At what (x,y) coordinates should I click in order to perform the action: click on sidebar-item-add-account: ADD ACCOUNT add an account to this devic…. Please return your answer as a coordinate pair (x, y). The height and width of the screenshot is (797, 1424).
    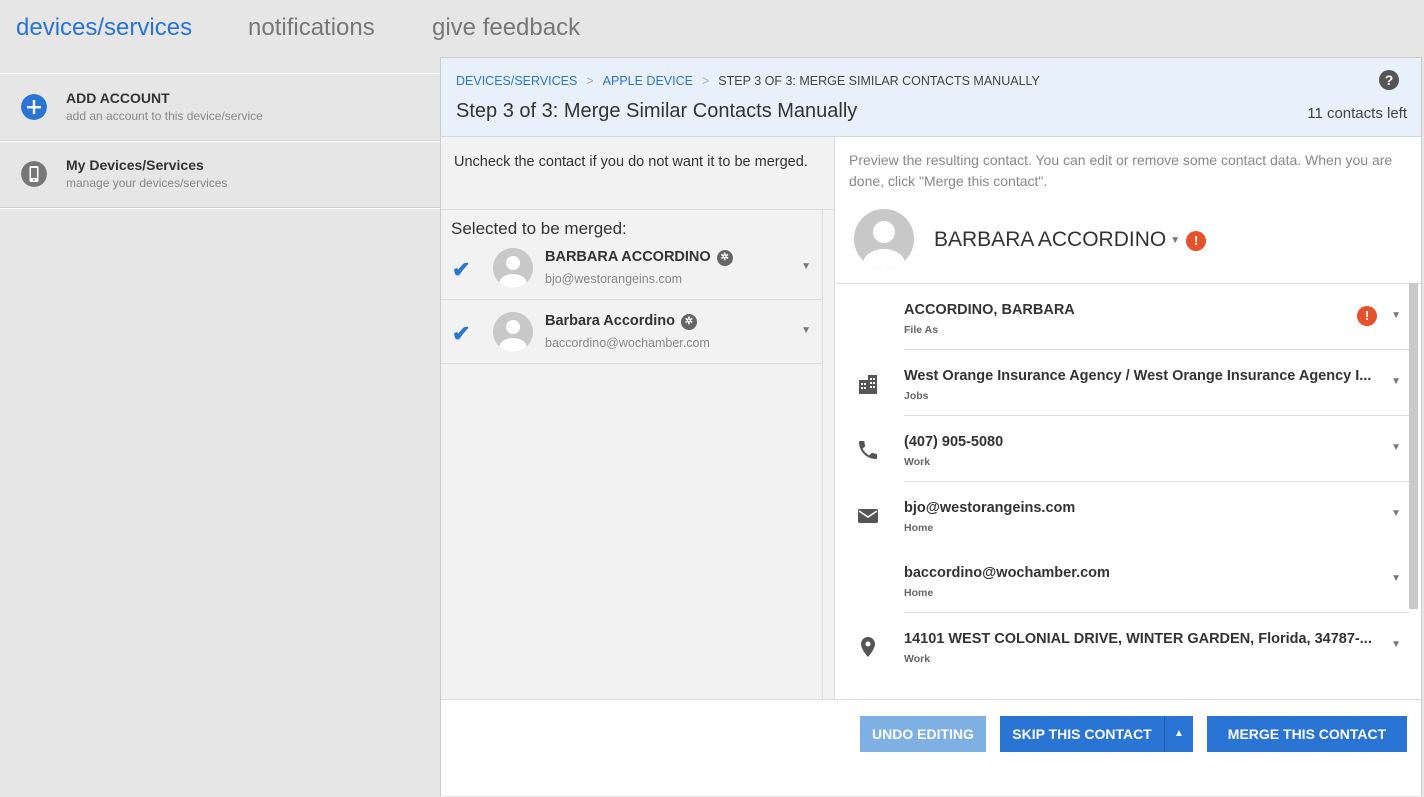
    Looking at the image, I should click on (220, 107).